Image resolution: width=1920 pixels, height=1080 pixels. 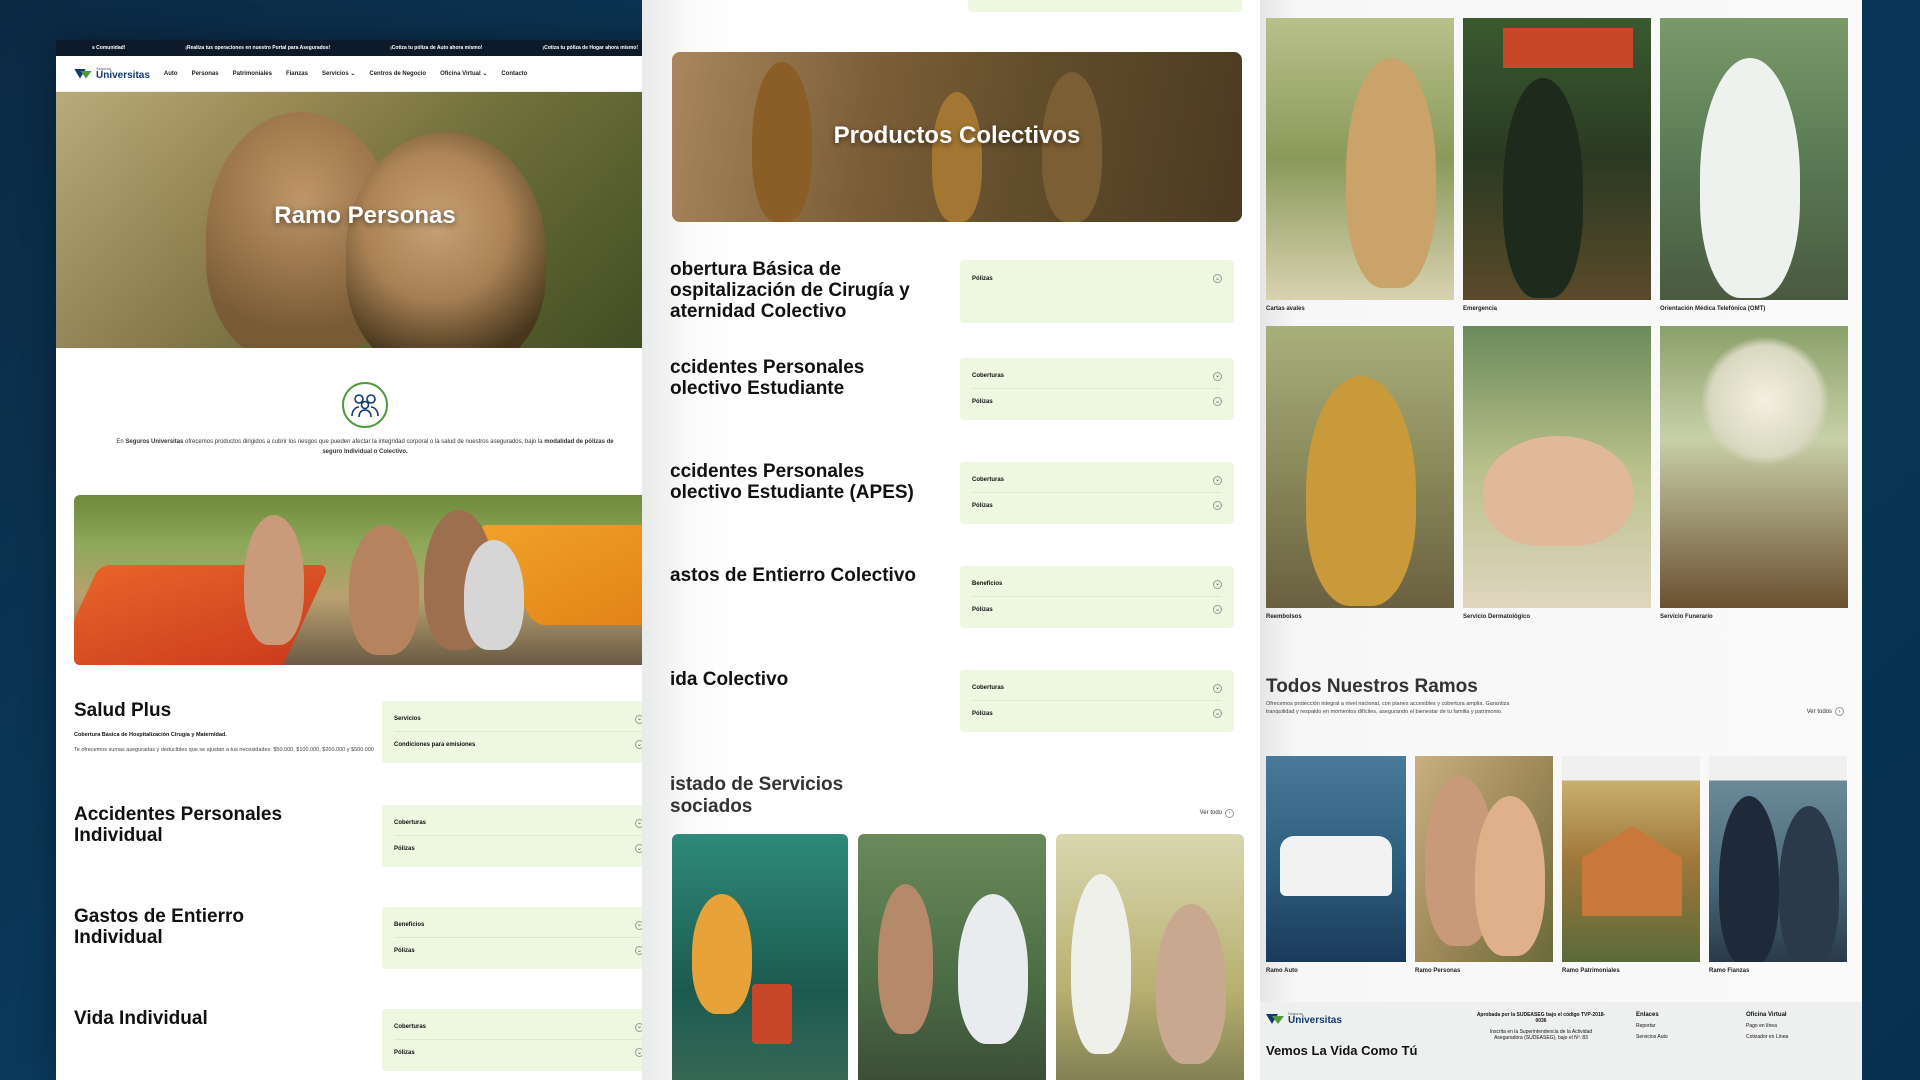 I want to click on footer-tagline: Vemos La Vida Como Tú, so click(x=1342, y=1050).